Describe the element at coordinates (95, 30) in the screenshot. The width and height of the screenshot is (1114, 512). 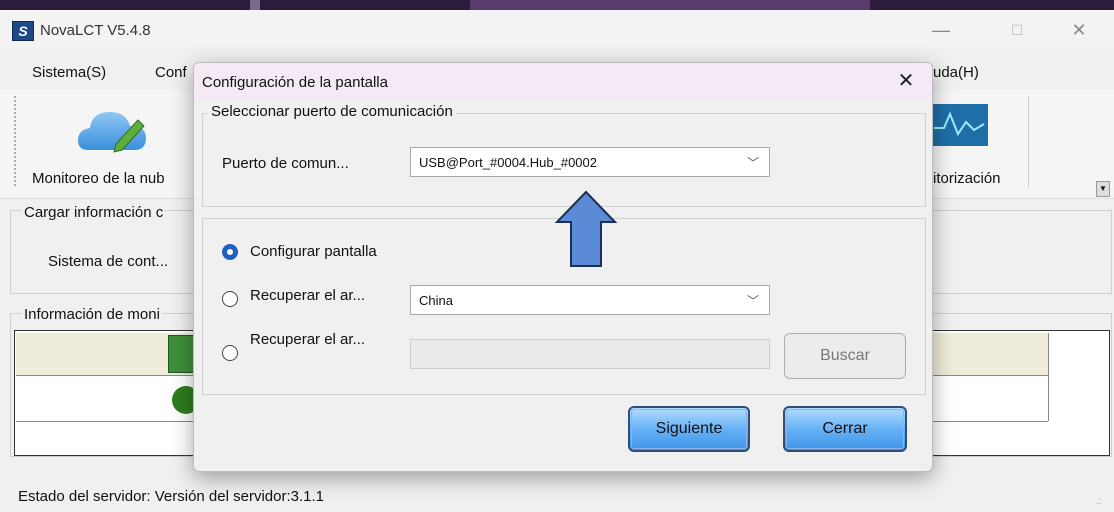
I see `app-title: NovaLCT V5.4.8` at that location.